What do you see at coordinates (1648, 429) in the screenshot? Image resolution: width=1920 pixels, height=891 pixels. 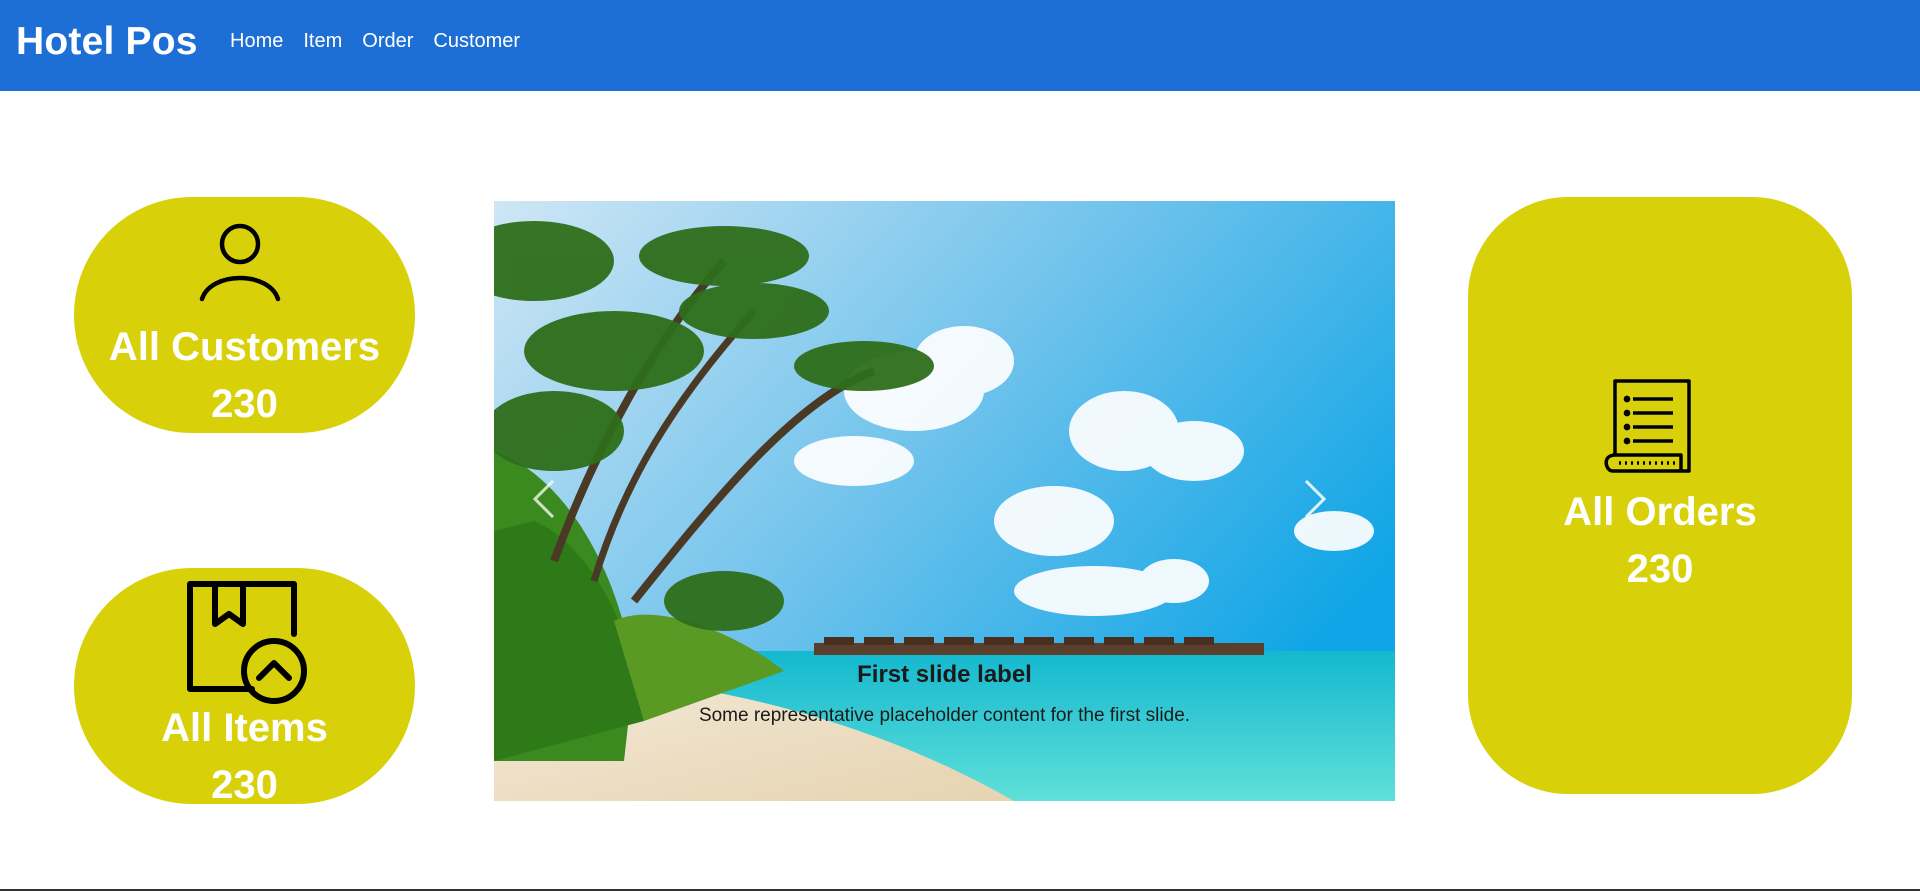 I see `receipt-icon` at bounding box center [1648, 429].